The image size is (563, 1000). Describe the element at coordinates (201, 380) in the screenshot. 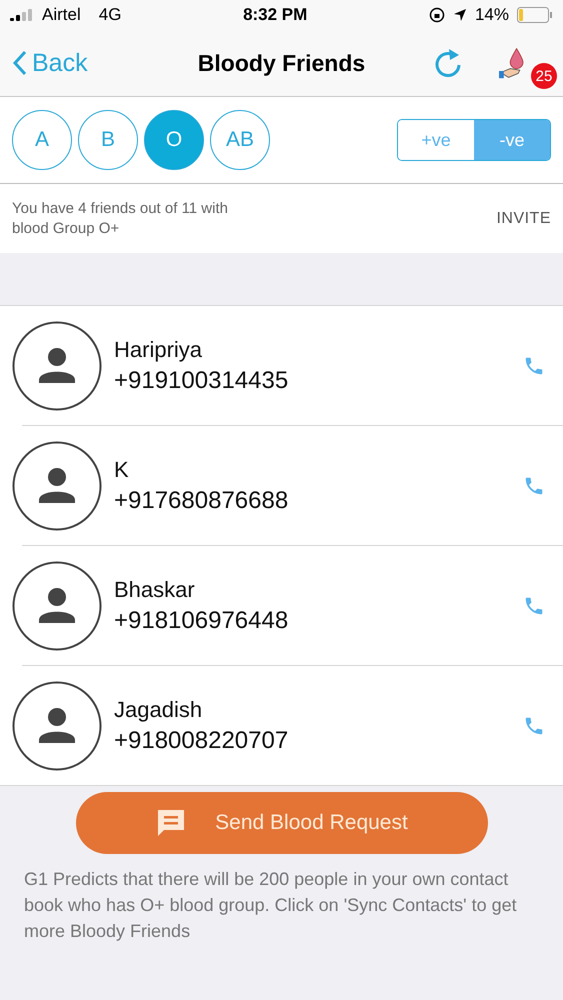

I see `phone-number: +919100314435` at that location.